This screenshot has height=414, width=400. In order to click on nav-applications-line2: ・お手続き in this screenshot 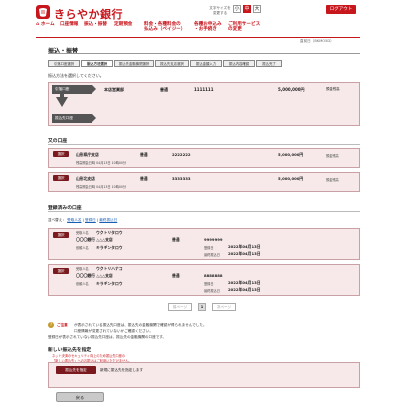, I will do `click(205, 29)`.